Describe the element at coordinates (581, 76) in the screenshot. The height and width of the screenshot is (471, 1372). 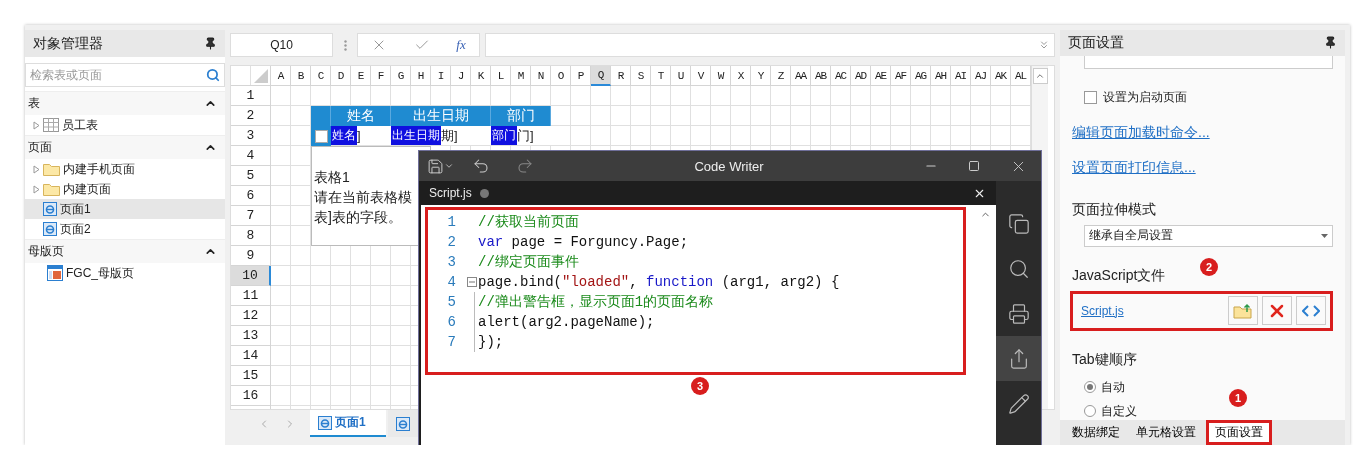
I see `column-header: P` at that location.